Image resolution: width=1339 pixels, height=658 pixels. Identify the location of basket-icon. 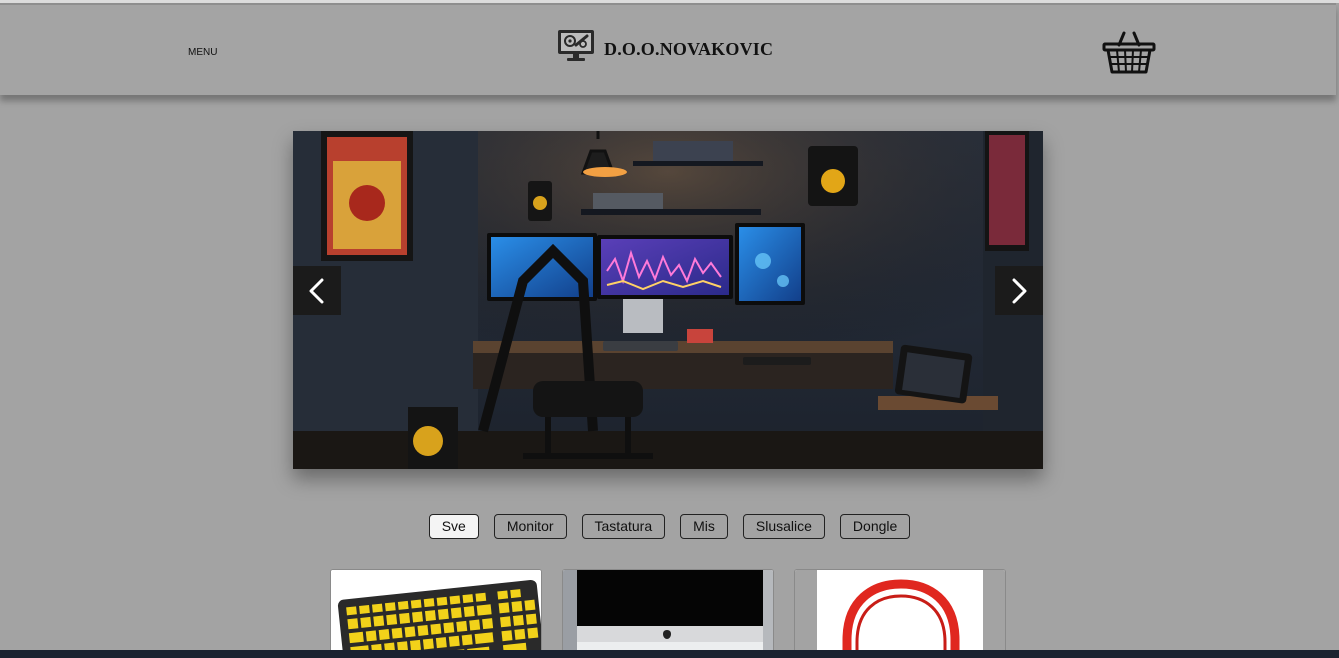
(1129, 52).